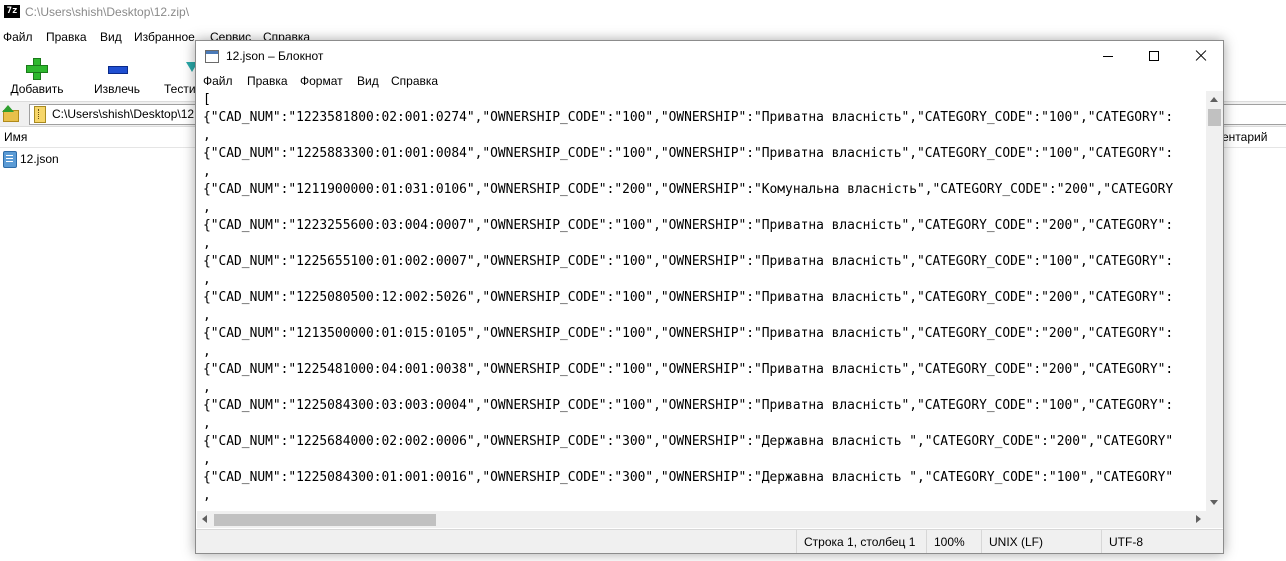  I want to click on add-button-label: Добавить, so click(37, 89).